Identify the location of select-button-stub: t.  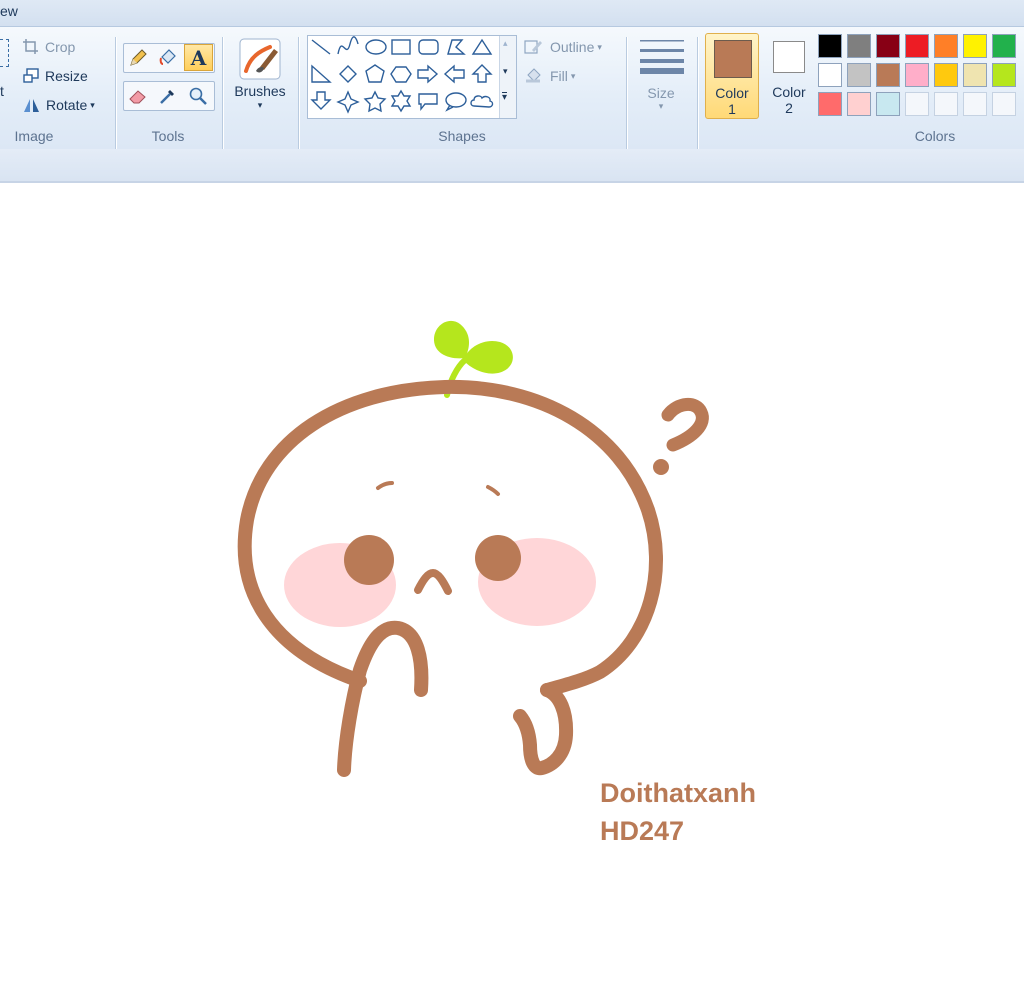
(2, 91).